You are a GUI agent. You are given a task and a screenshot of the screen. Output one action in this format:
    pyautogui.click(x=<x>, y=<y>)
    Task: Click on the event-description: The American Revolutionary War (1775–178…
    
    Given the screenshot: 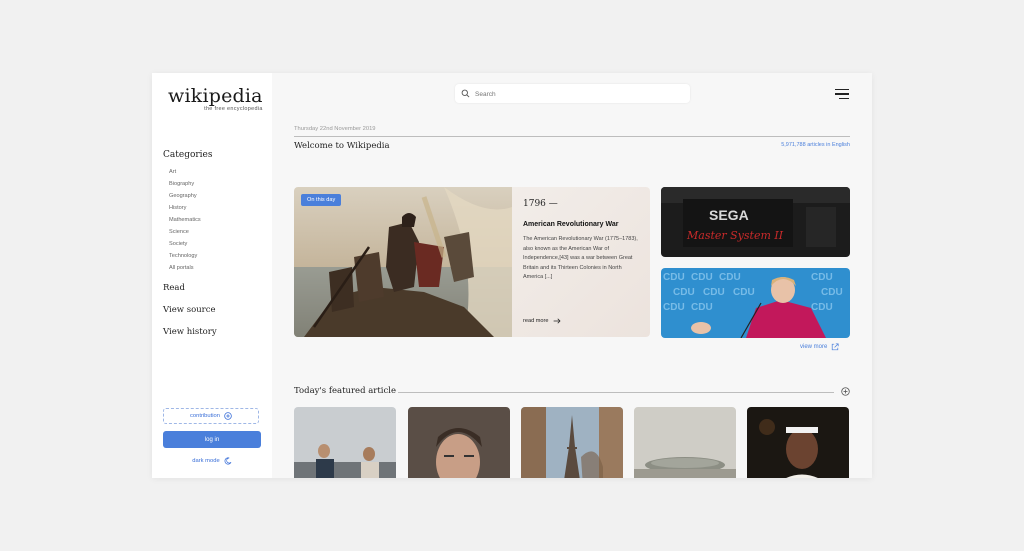 What is the action you would take?
    pyautogui.click(x=580, y=258)
    